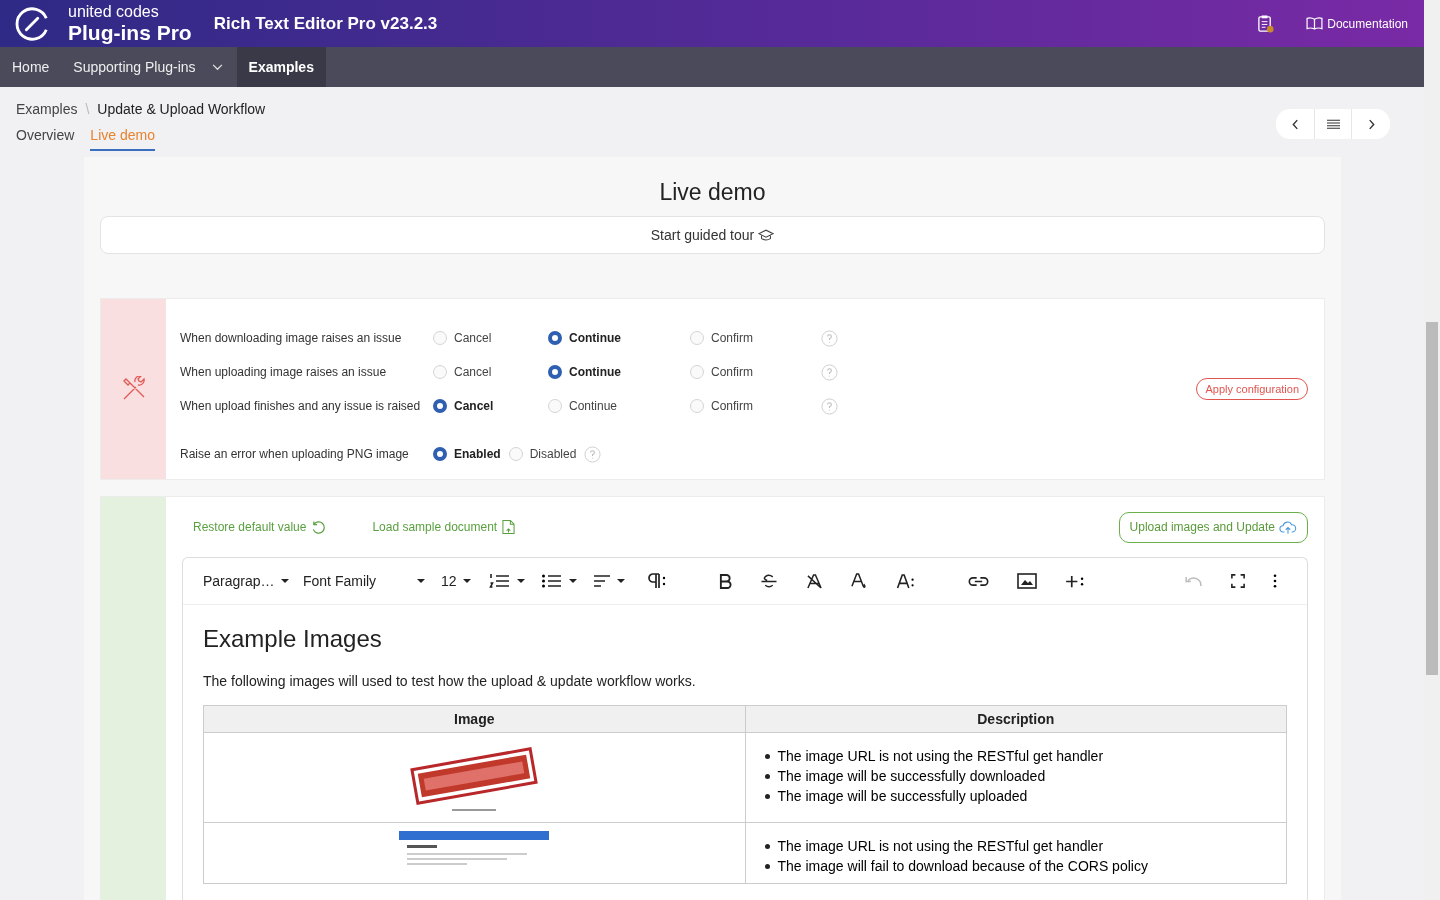 Image resolution: width=1440 pixels, height=900 pixels. I want to click on radio-option: Disabled, so click(542, 454).